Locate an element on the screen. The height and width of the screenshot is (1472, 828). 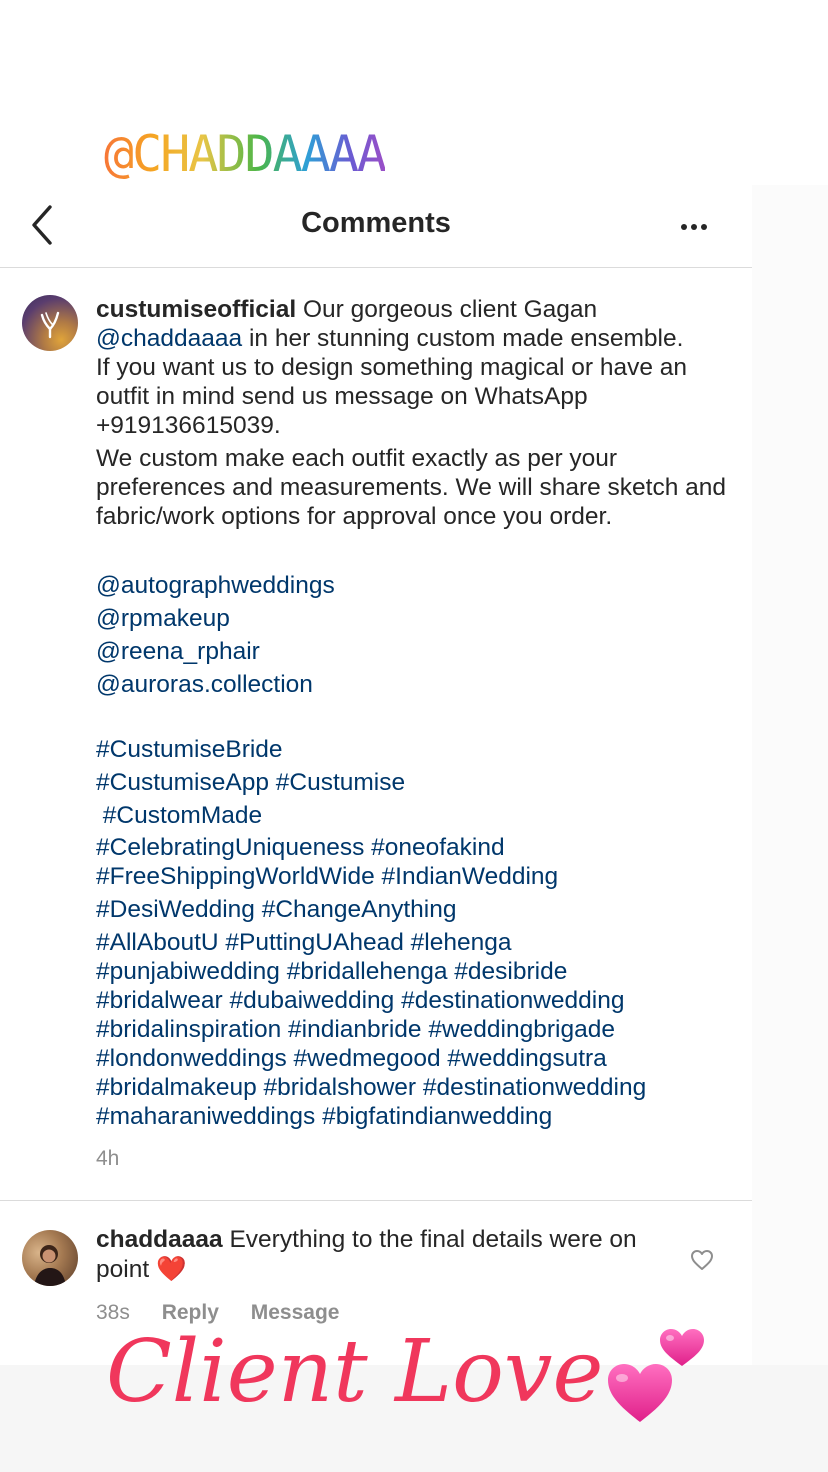
background-strip is located at coordinates (790, 775).